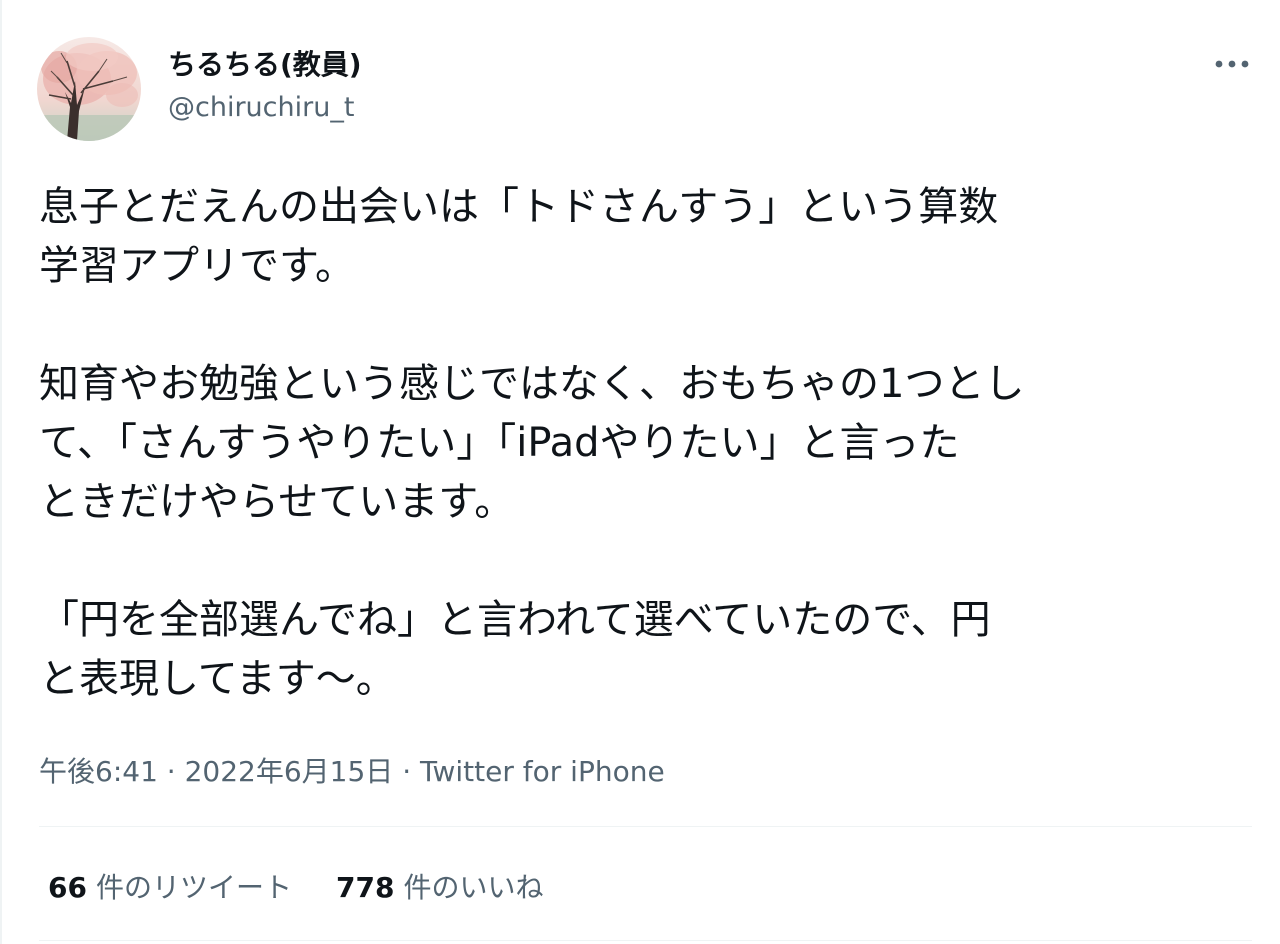  Describe the element at coordinates (67, 887) in the screenshot. I see `retweet-count: 66` at that location.